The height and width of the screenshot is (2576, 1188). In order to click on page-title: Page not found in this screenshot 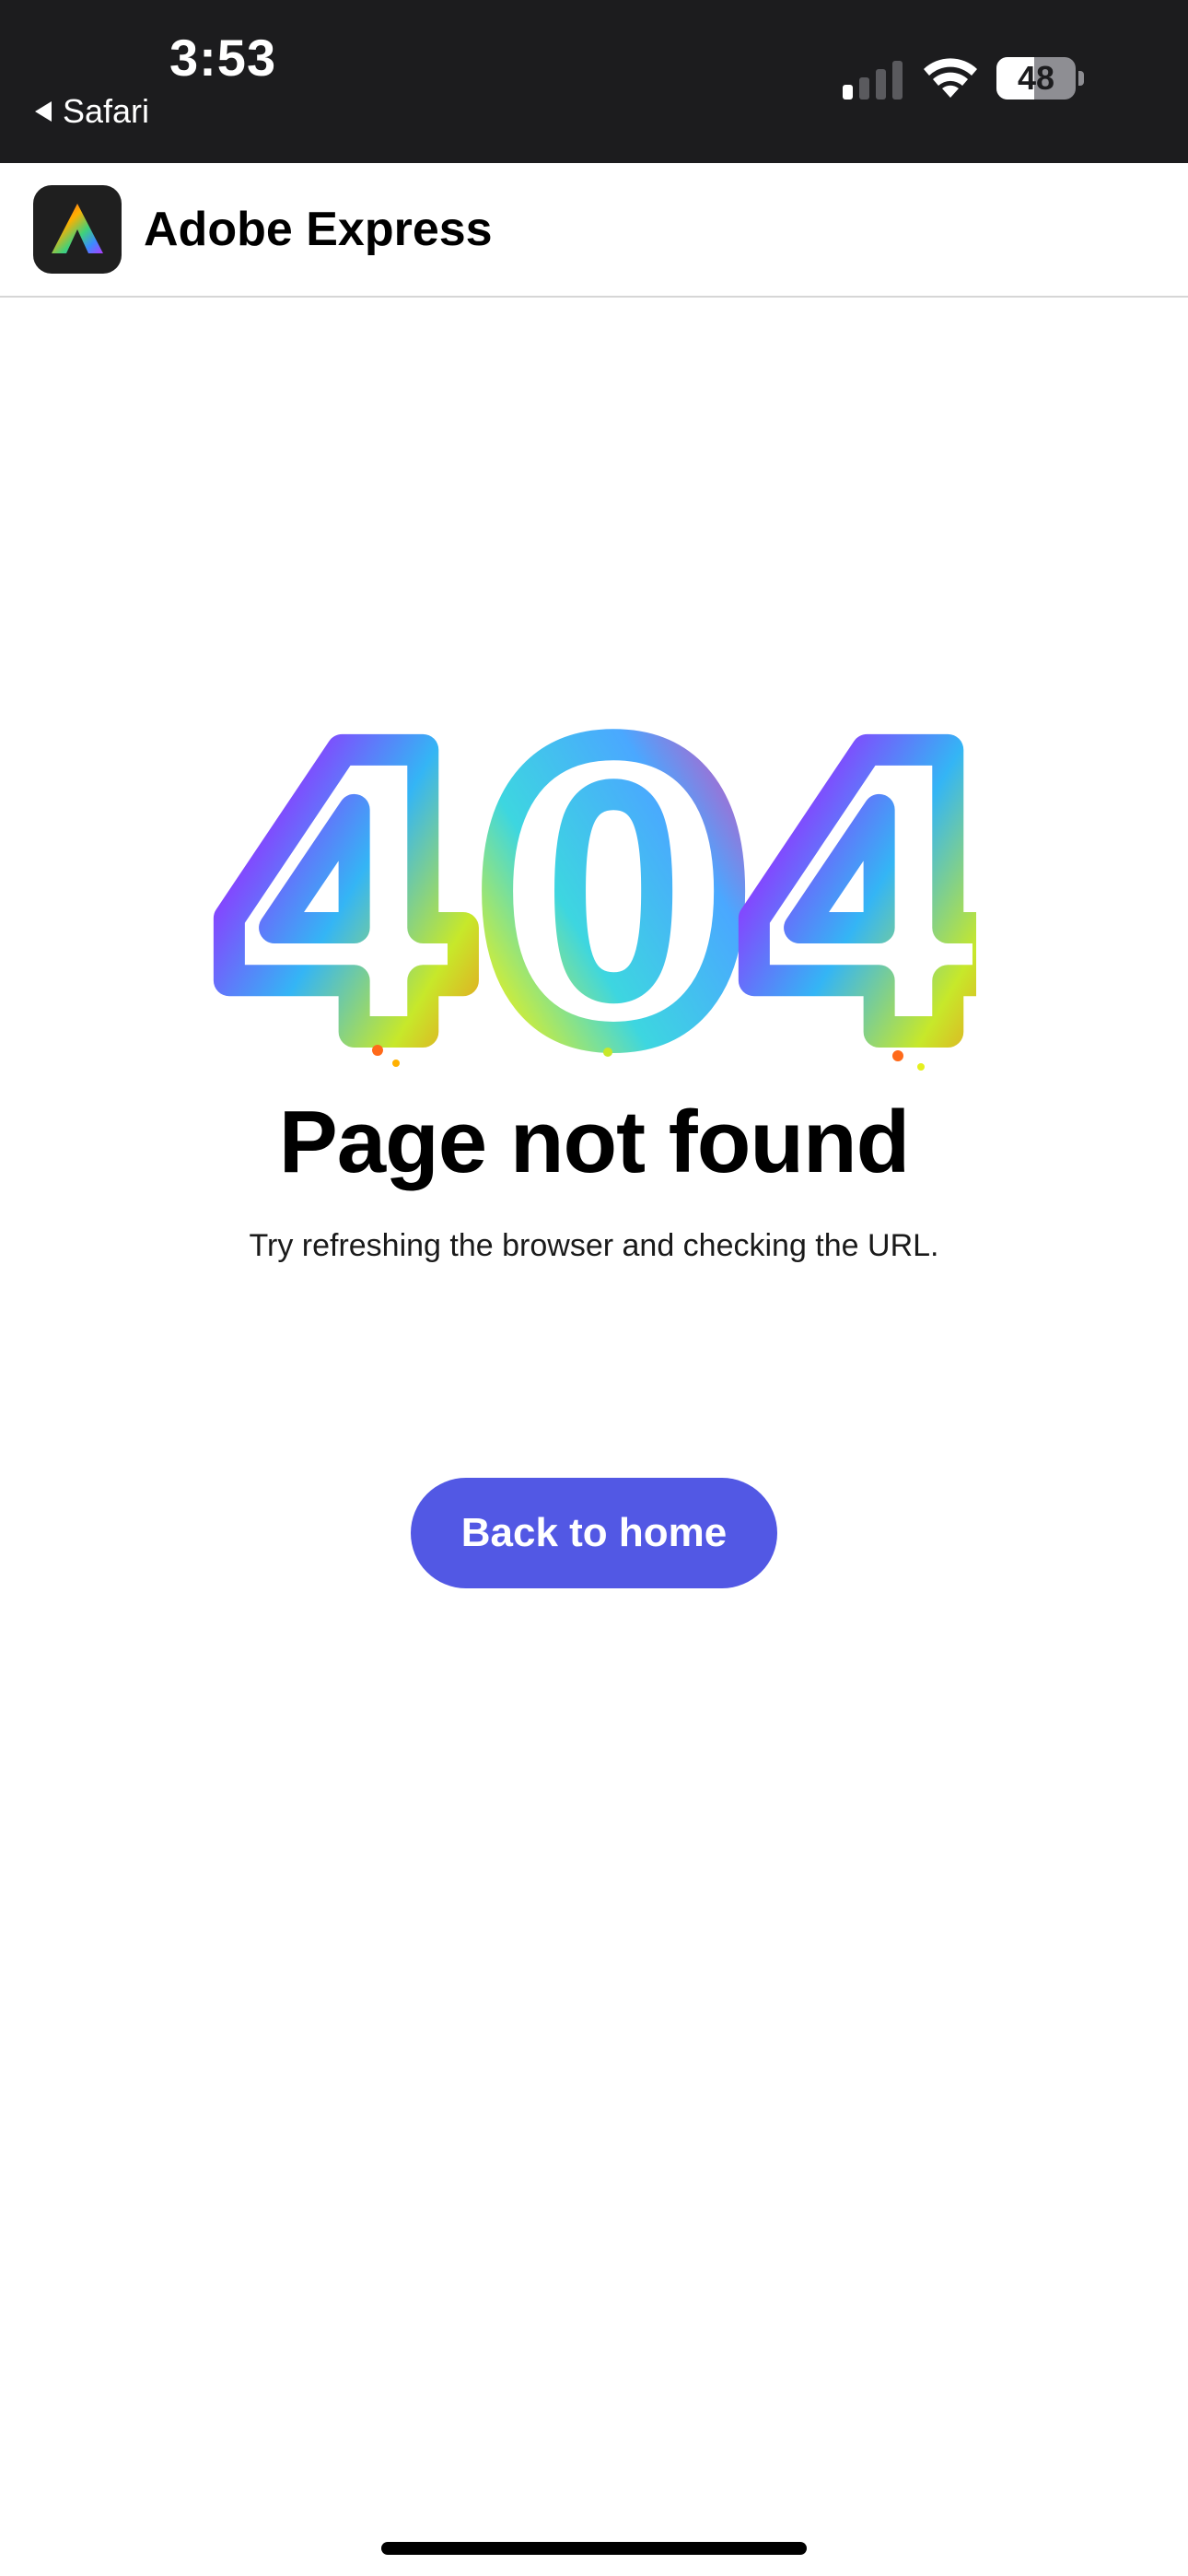, I will do `click(594, 1142)`.